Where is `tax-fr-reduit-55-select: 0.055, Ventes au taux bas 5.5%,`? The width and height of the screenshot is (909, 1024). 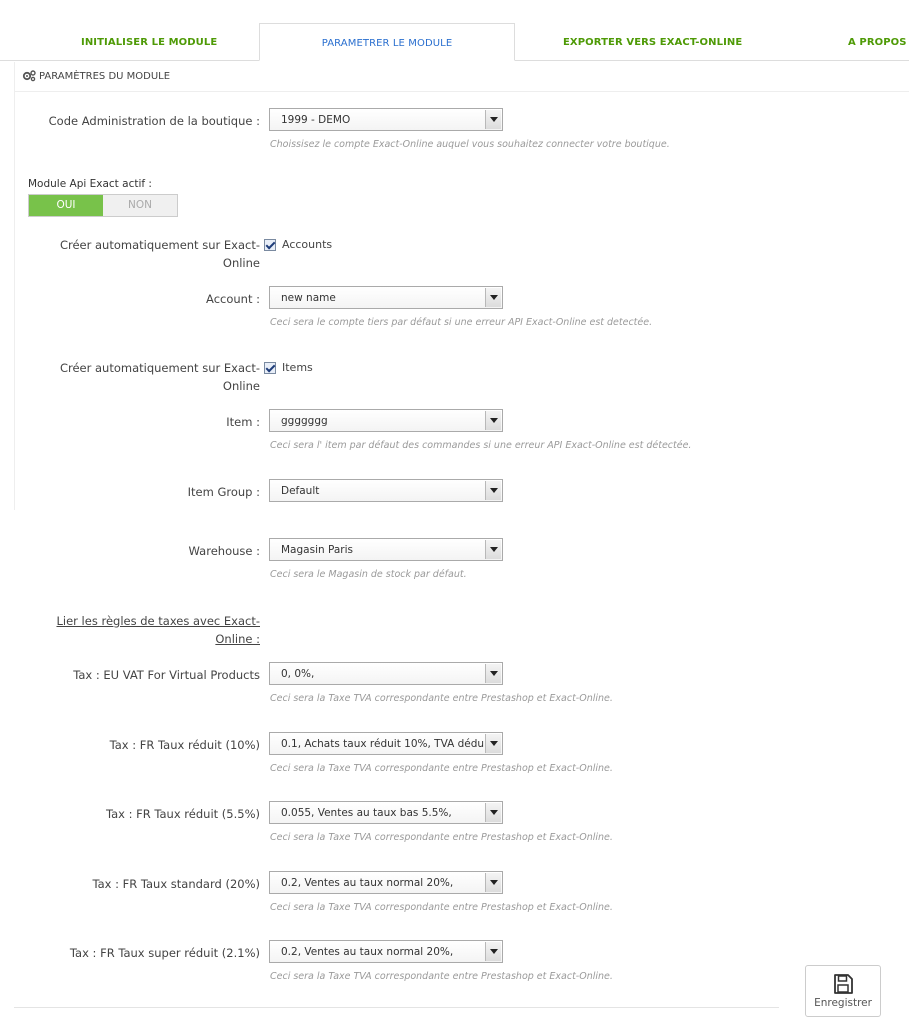 tax-fr-reduit-55-select: 0.055, Ventes au taux bas 5.5%, is located at coordinates (386, 812).